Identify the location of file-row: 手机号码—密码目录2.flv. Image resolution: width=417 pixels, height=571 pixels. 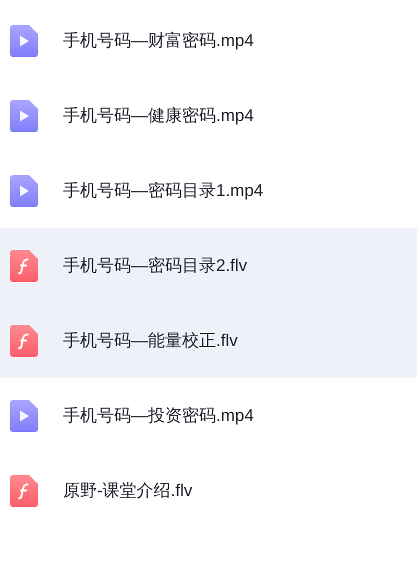
(208, 265).